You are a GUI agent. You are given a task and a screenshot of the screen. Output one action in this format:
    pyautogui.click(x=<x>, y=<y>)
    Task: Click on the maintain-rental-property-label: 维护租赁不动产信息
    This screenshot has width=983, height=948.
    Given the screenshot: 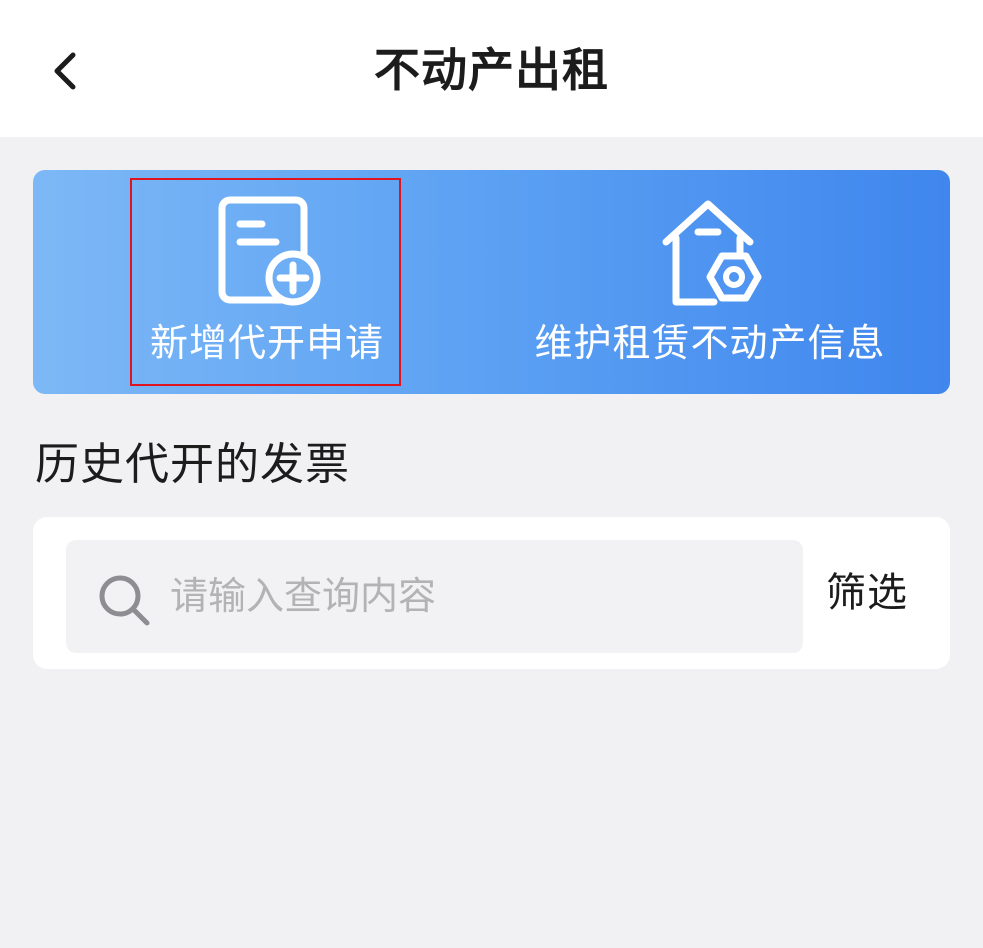 What is the action you would take?
    pyautogui.click(x=710, y=343)
    